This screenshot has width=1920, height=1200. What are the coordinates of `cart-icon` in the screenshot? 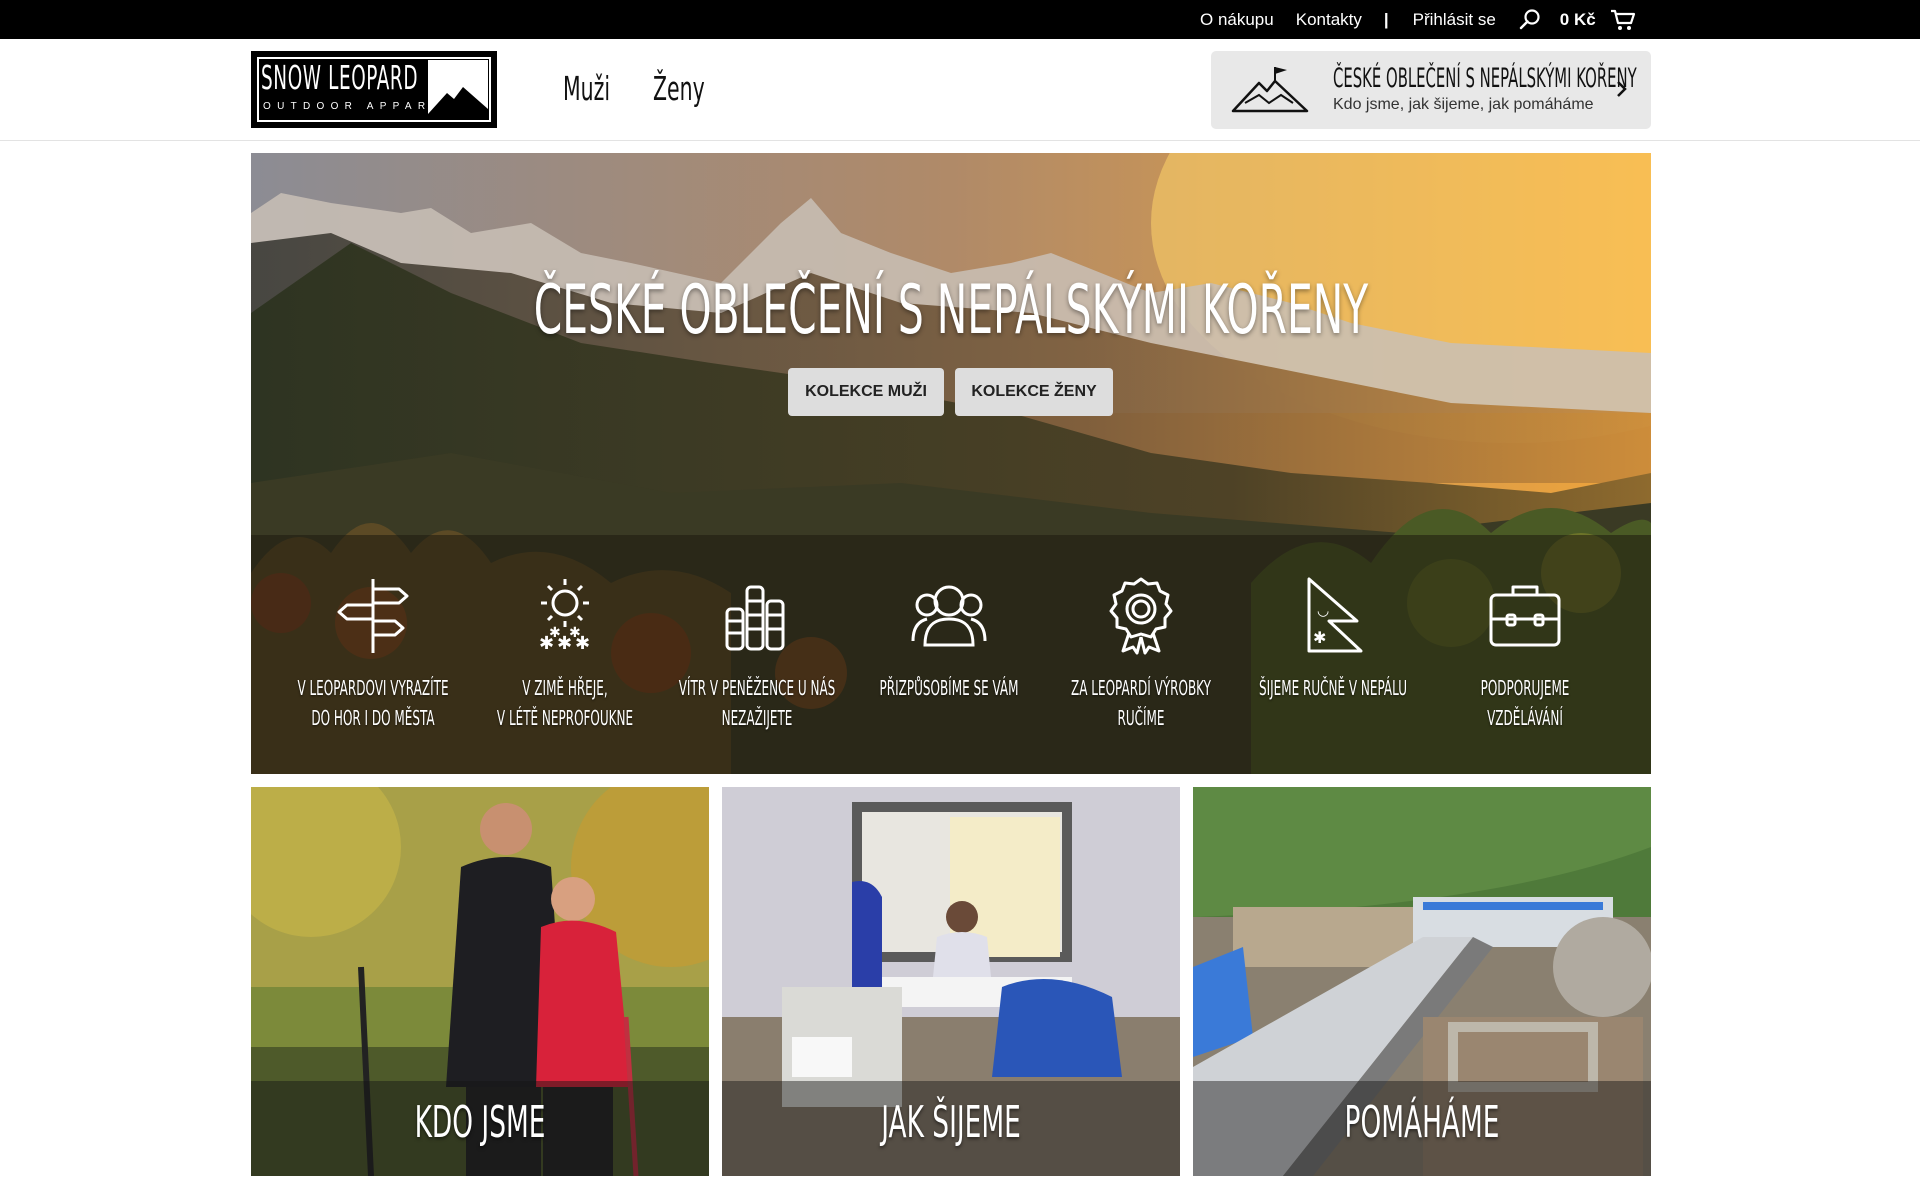 It's located at (1623, 20).